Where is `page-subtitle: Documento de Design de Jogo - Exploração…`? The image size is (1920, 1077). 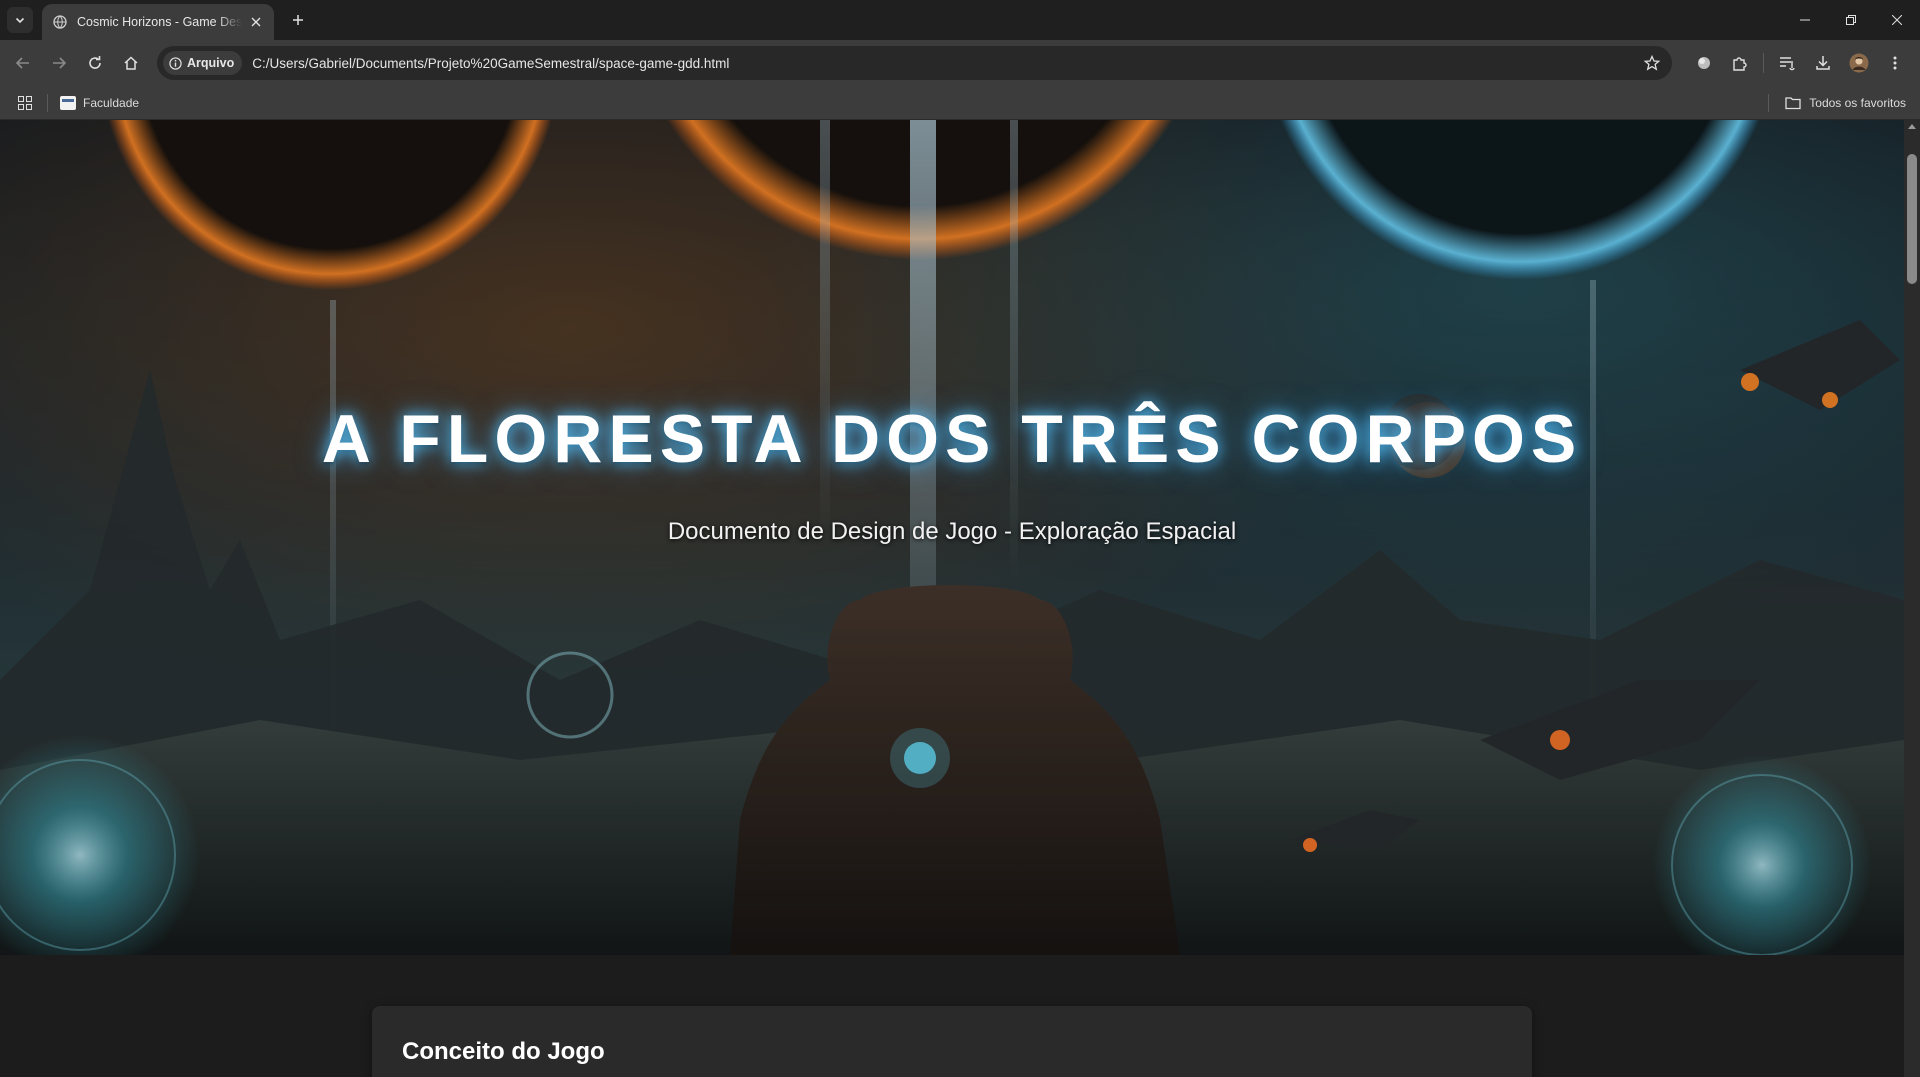 page-subtitle: Documento de Design de Jogo - Exploração… is located at coordinates (952, 531).